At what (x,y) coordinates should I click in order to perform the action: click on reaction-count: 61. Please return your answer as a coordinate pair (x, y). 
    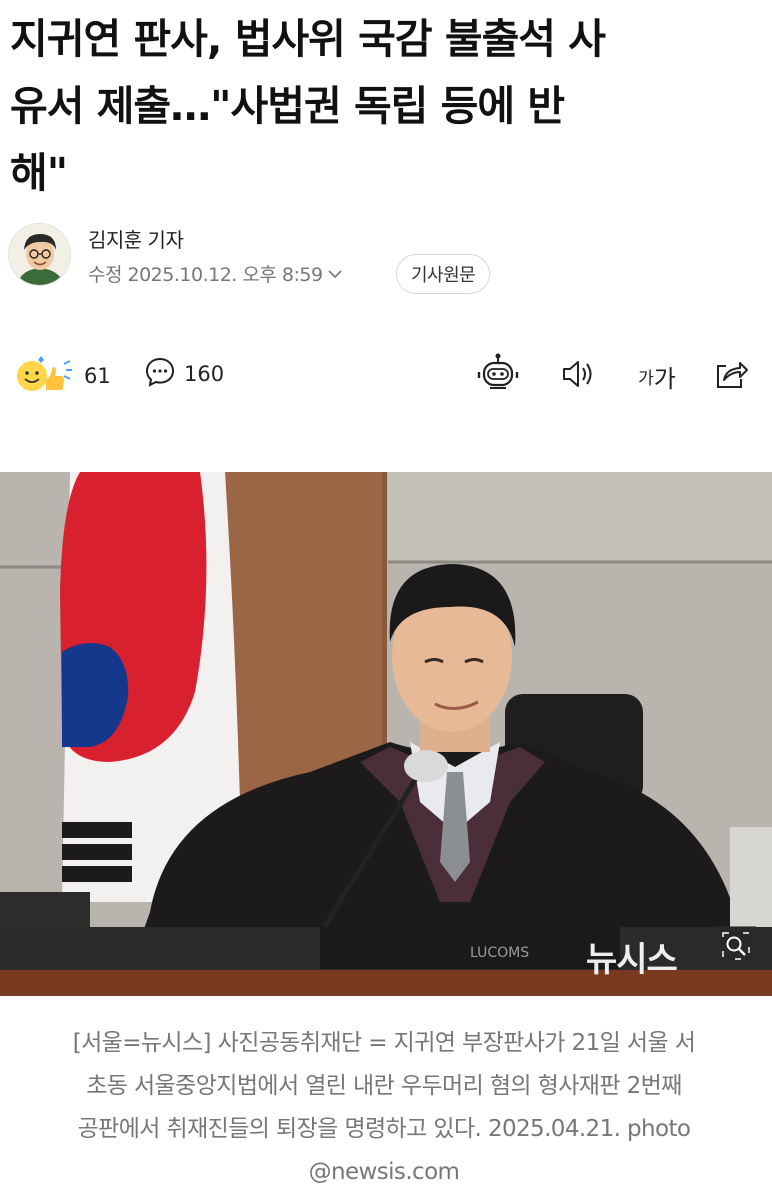
    Looking at the image, I should click on (97, 376).